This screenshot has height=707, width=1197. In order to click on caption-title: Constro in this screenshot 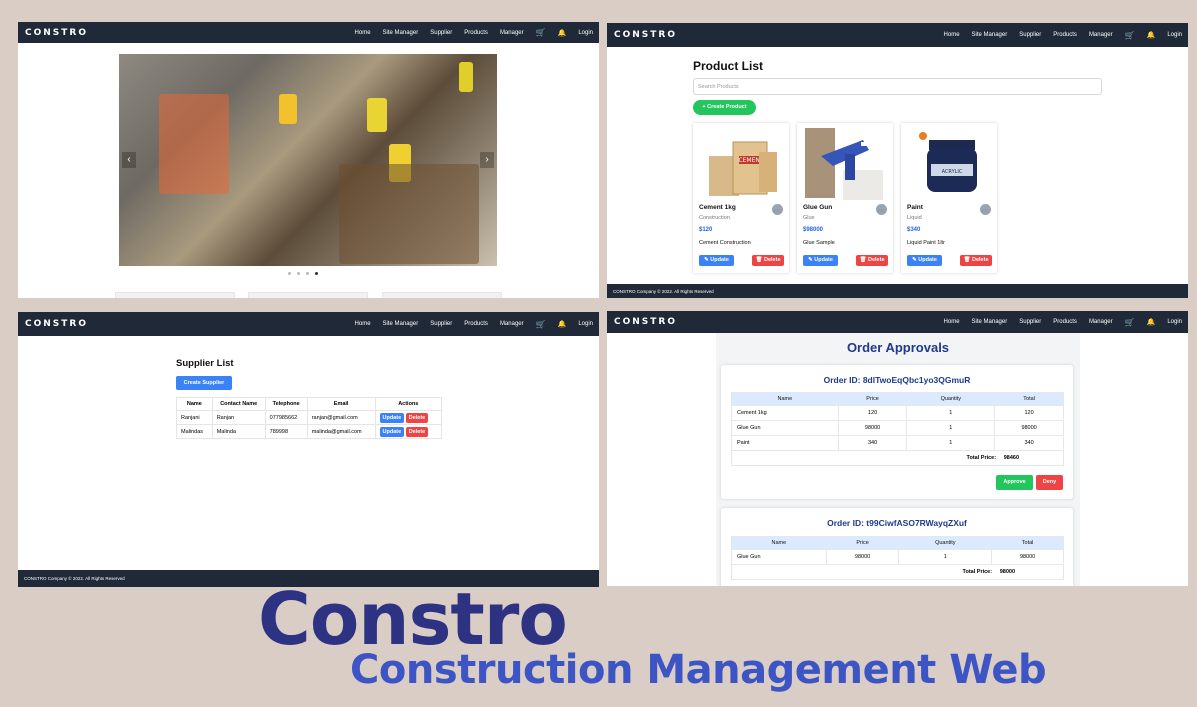, I will do `click(413, 619)`.